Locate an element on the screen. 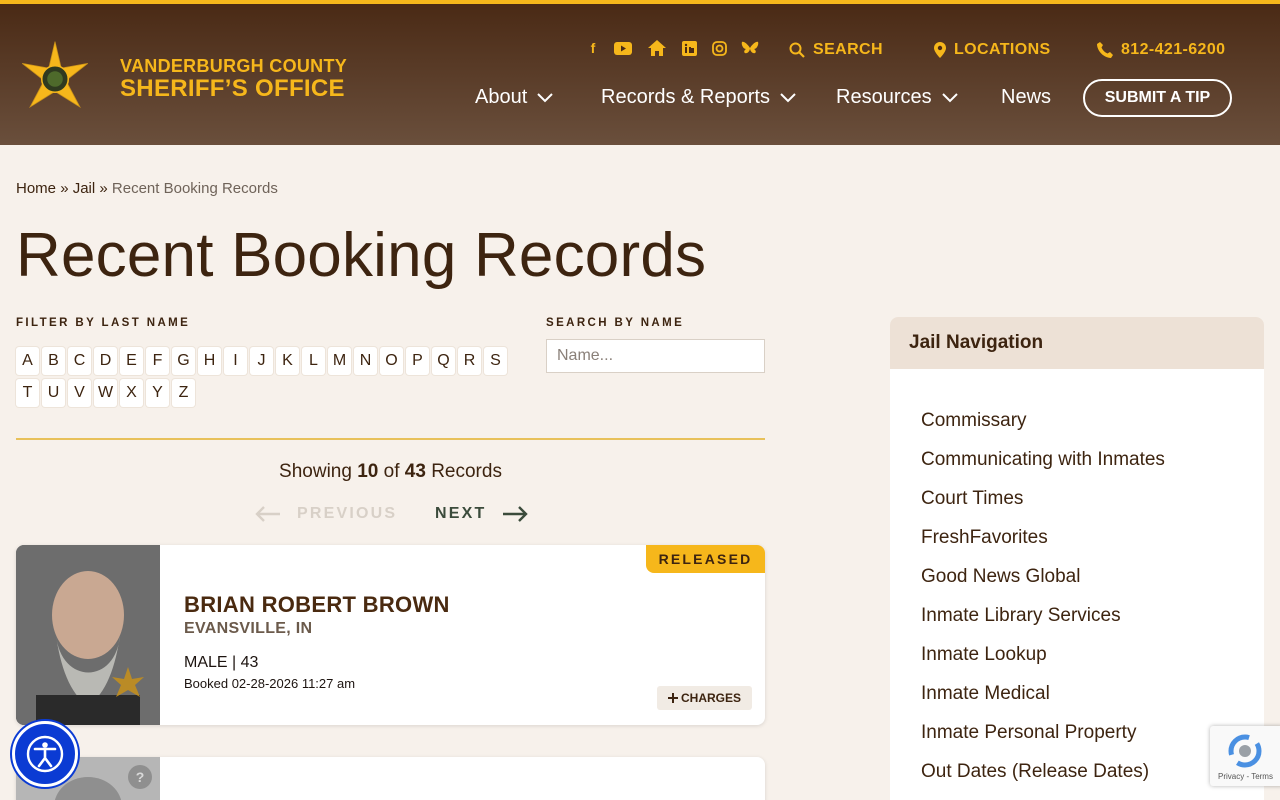  recaptcha-badge: Privacy - Terms is located at coordinates (1245, 756).